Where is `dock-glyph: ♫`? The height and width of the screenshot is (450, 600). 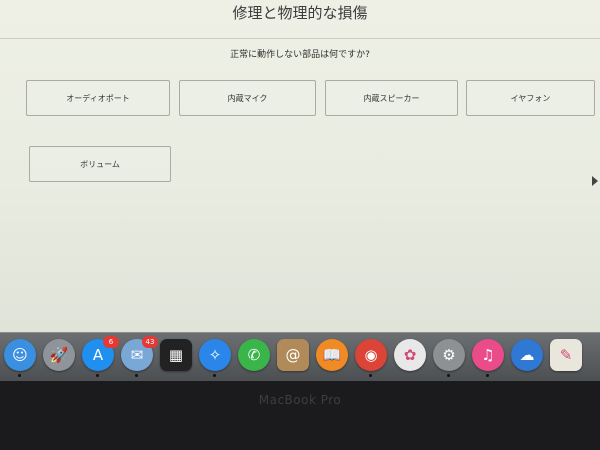
dock-glyph: ♫ is located at coordinates (488, 355).